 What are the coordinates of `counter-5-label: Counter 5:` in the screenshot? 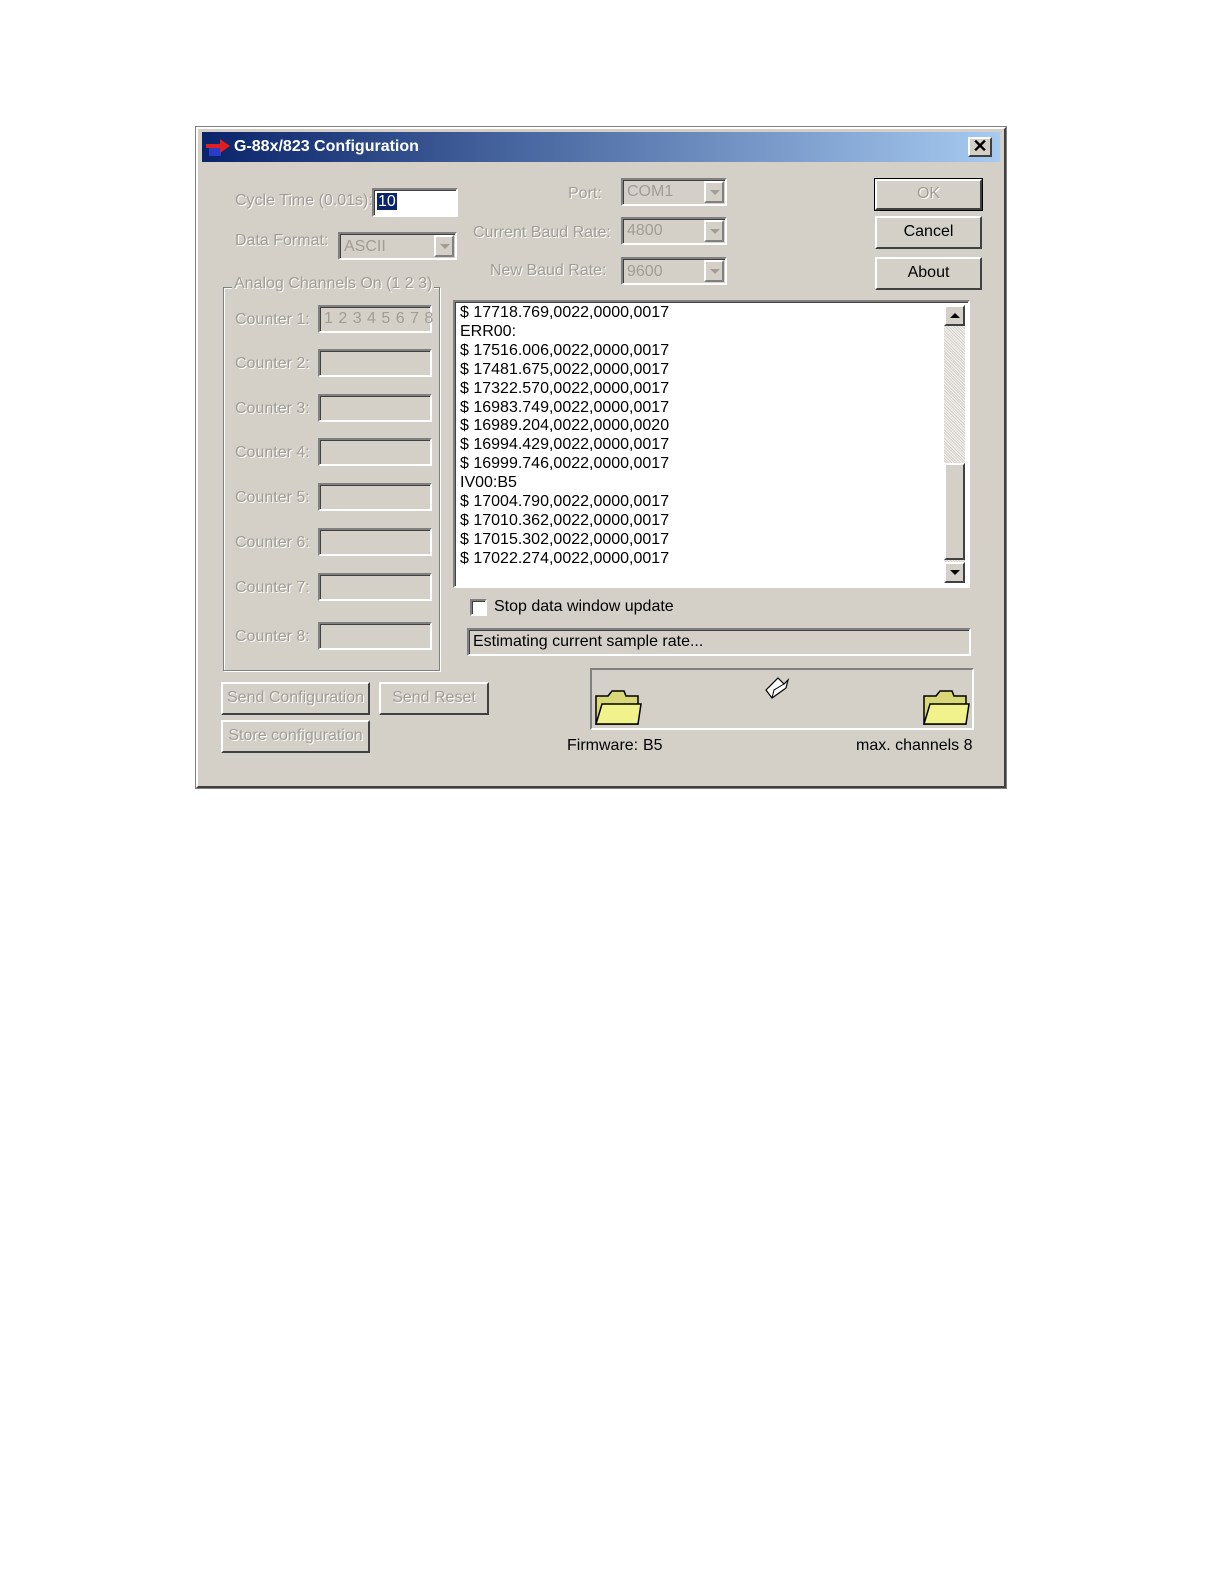 It's located at (272, 497).